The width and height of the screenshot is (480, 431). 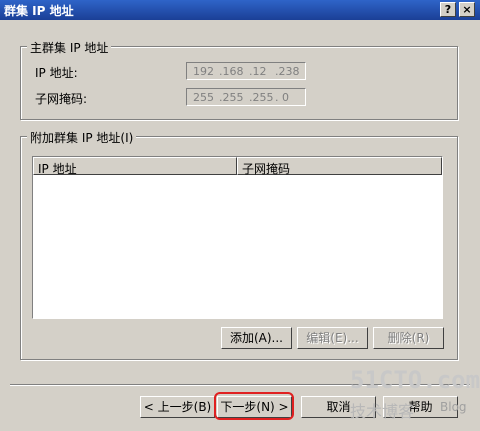 What do you see at coordinates (56, 73) in the screenshot?
I see `ip-address-label: IP 地址:` at bounding box center [56, 73].